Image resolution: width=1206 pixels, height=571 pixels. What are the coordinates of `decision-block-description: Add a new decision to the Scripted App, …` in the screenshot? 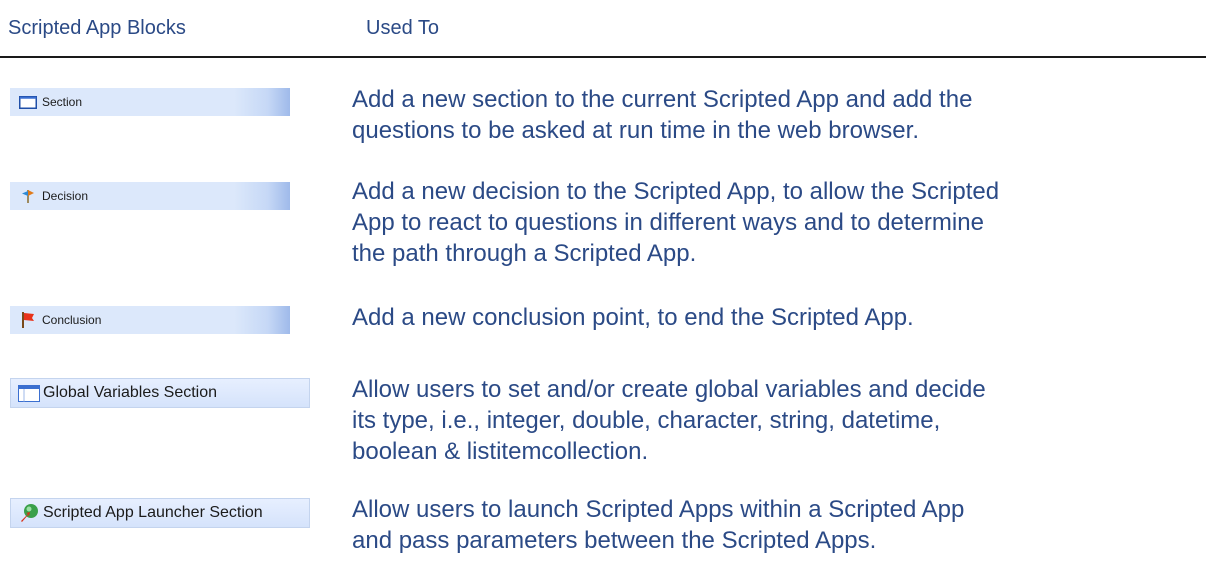 It's located at (676, 222).